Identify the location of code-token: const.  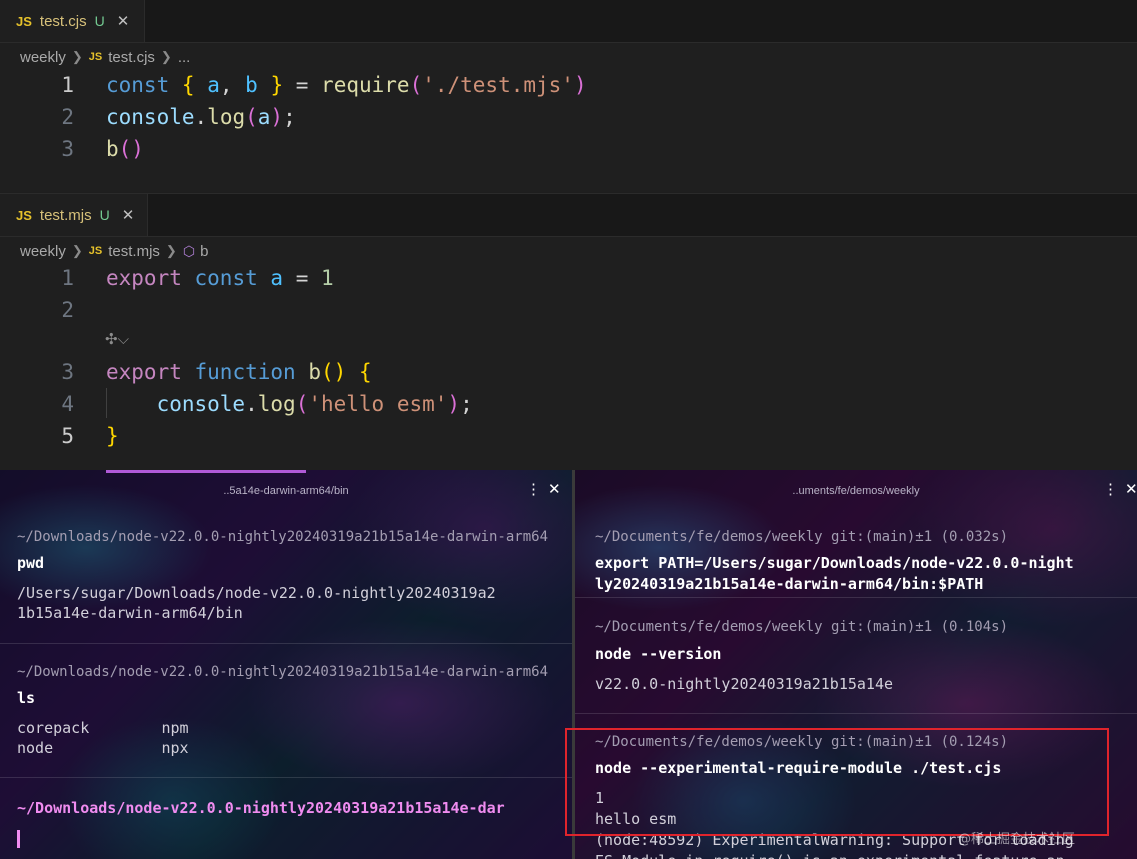
(138, 85).